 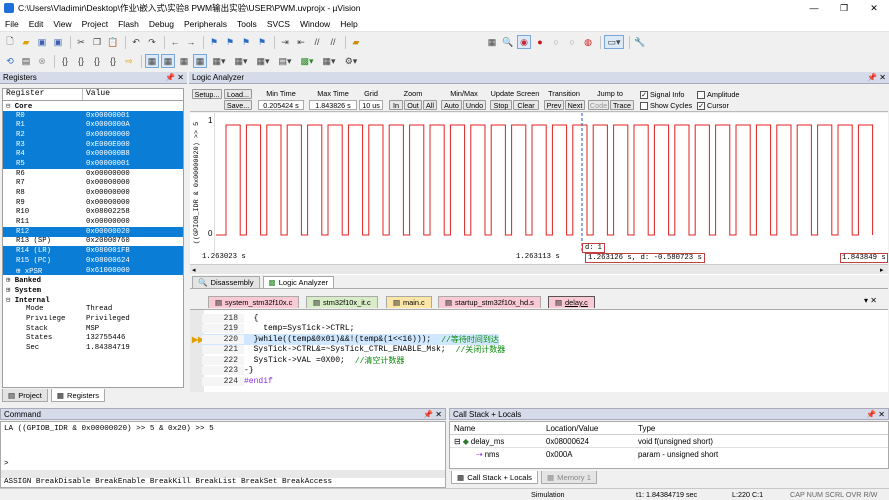 I want to click on tab-startup: ▤ startup_stm32f10x_hd.s, so click(x=489, y=302).